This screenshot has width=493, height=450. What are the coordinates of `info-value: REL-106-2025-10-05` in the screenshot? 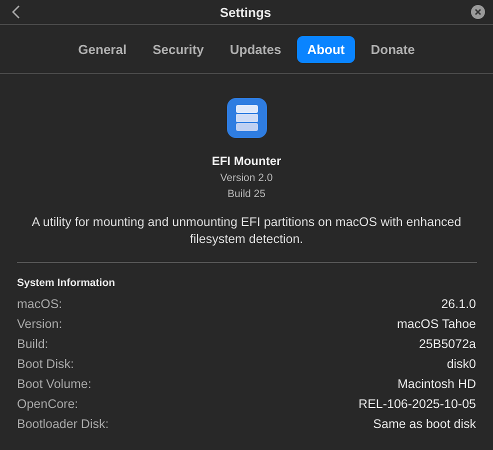 It's located at (417, 404).